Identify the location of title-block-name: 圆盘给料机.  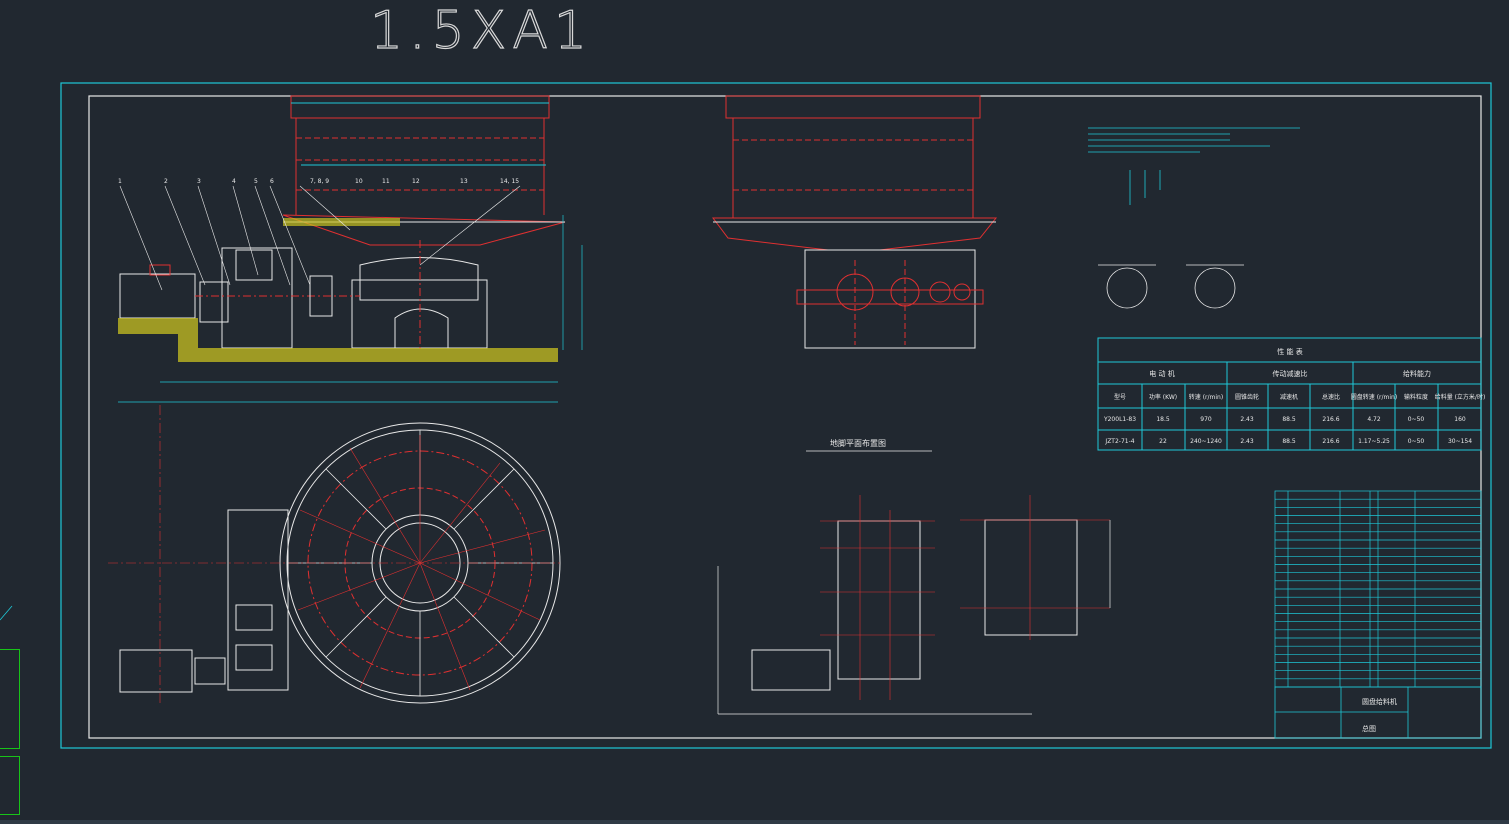
(1379, 701).